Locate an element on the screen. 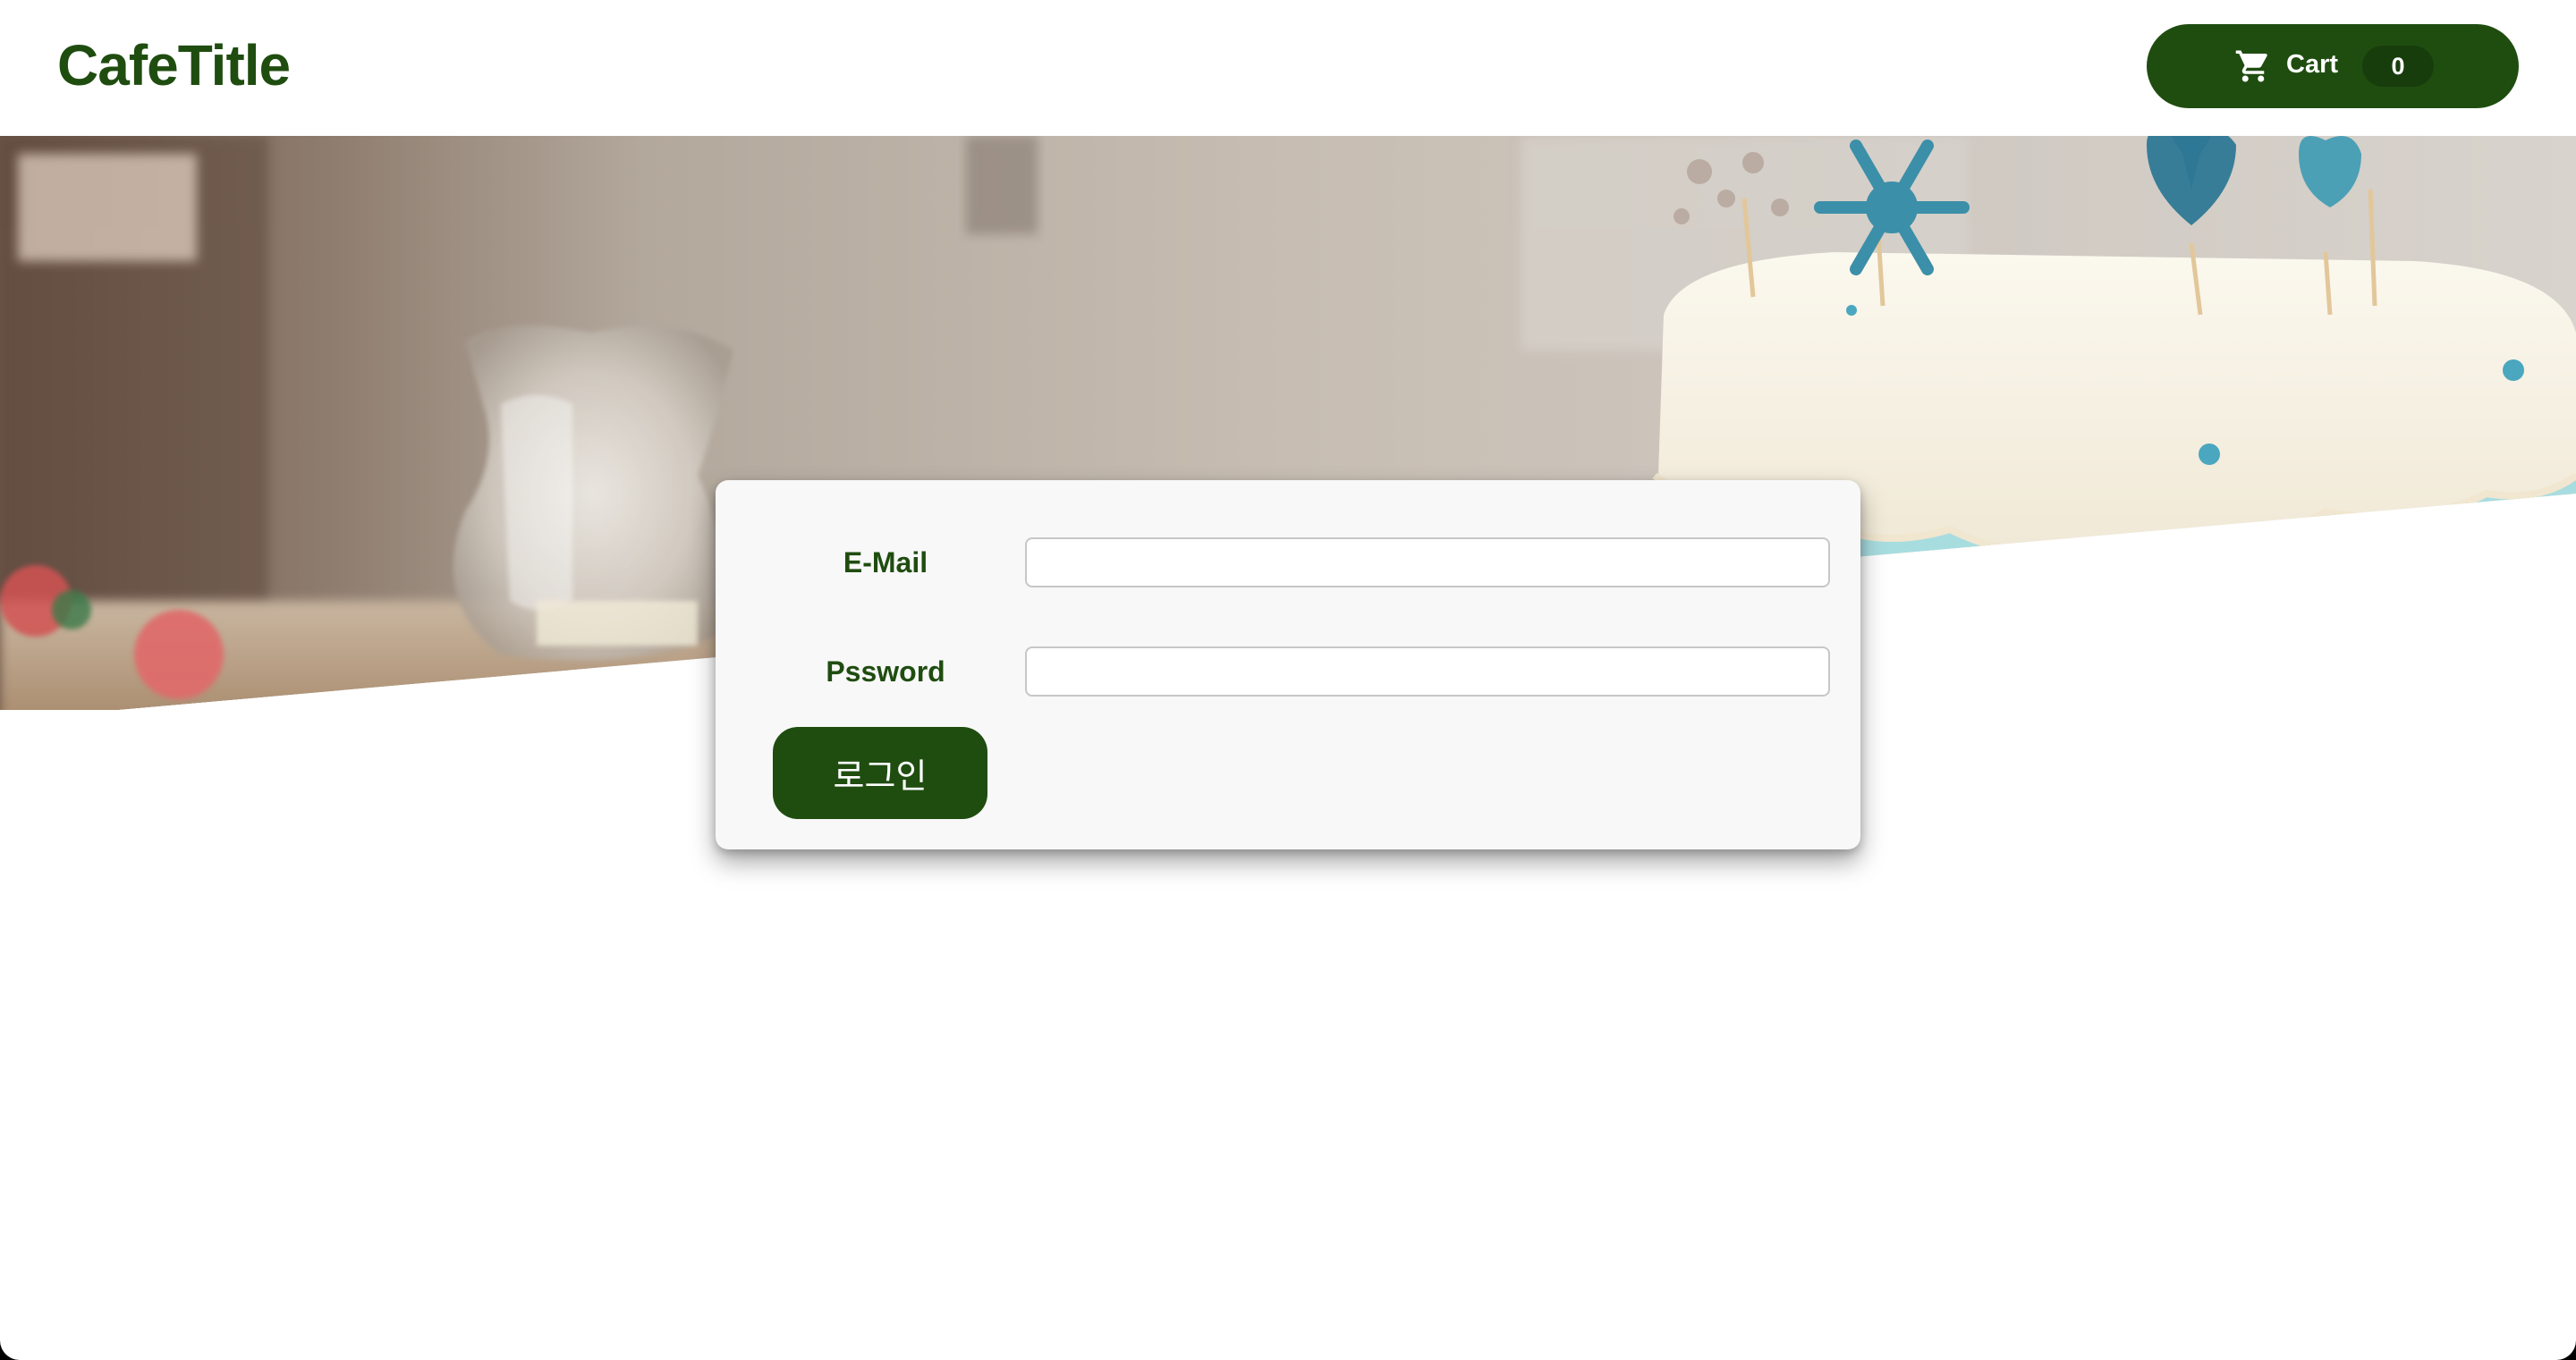 This screenshot has width=2576, height=1360. login-button: 로그인 is located at coordinates (880, 773).